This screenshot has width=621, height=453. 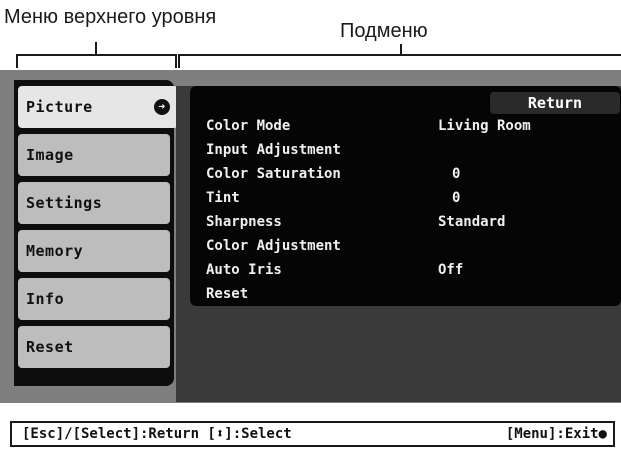 I want to click on tab-label: Memory, so click(x=55, y=251).